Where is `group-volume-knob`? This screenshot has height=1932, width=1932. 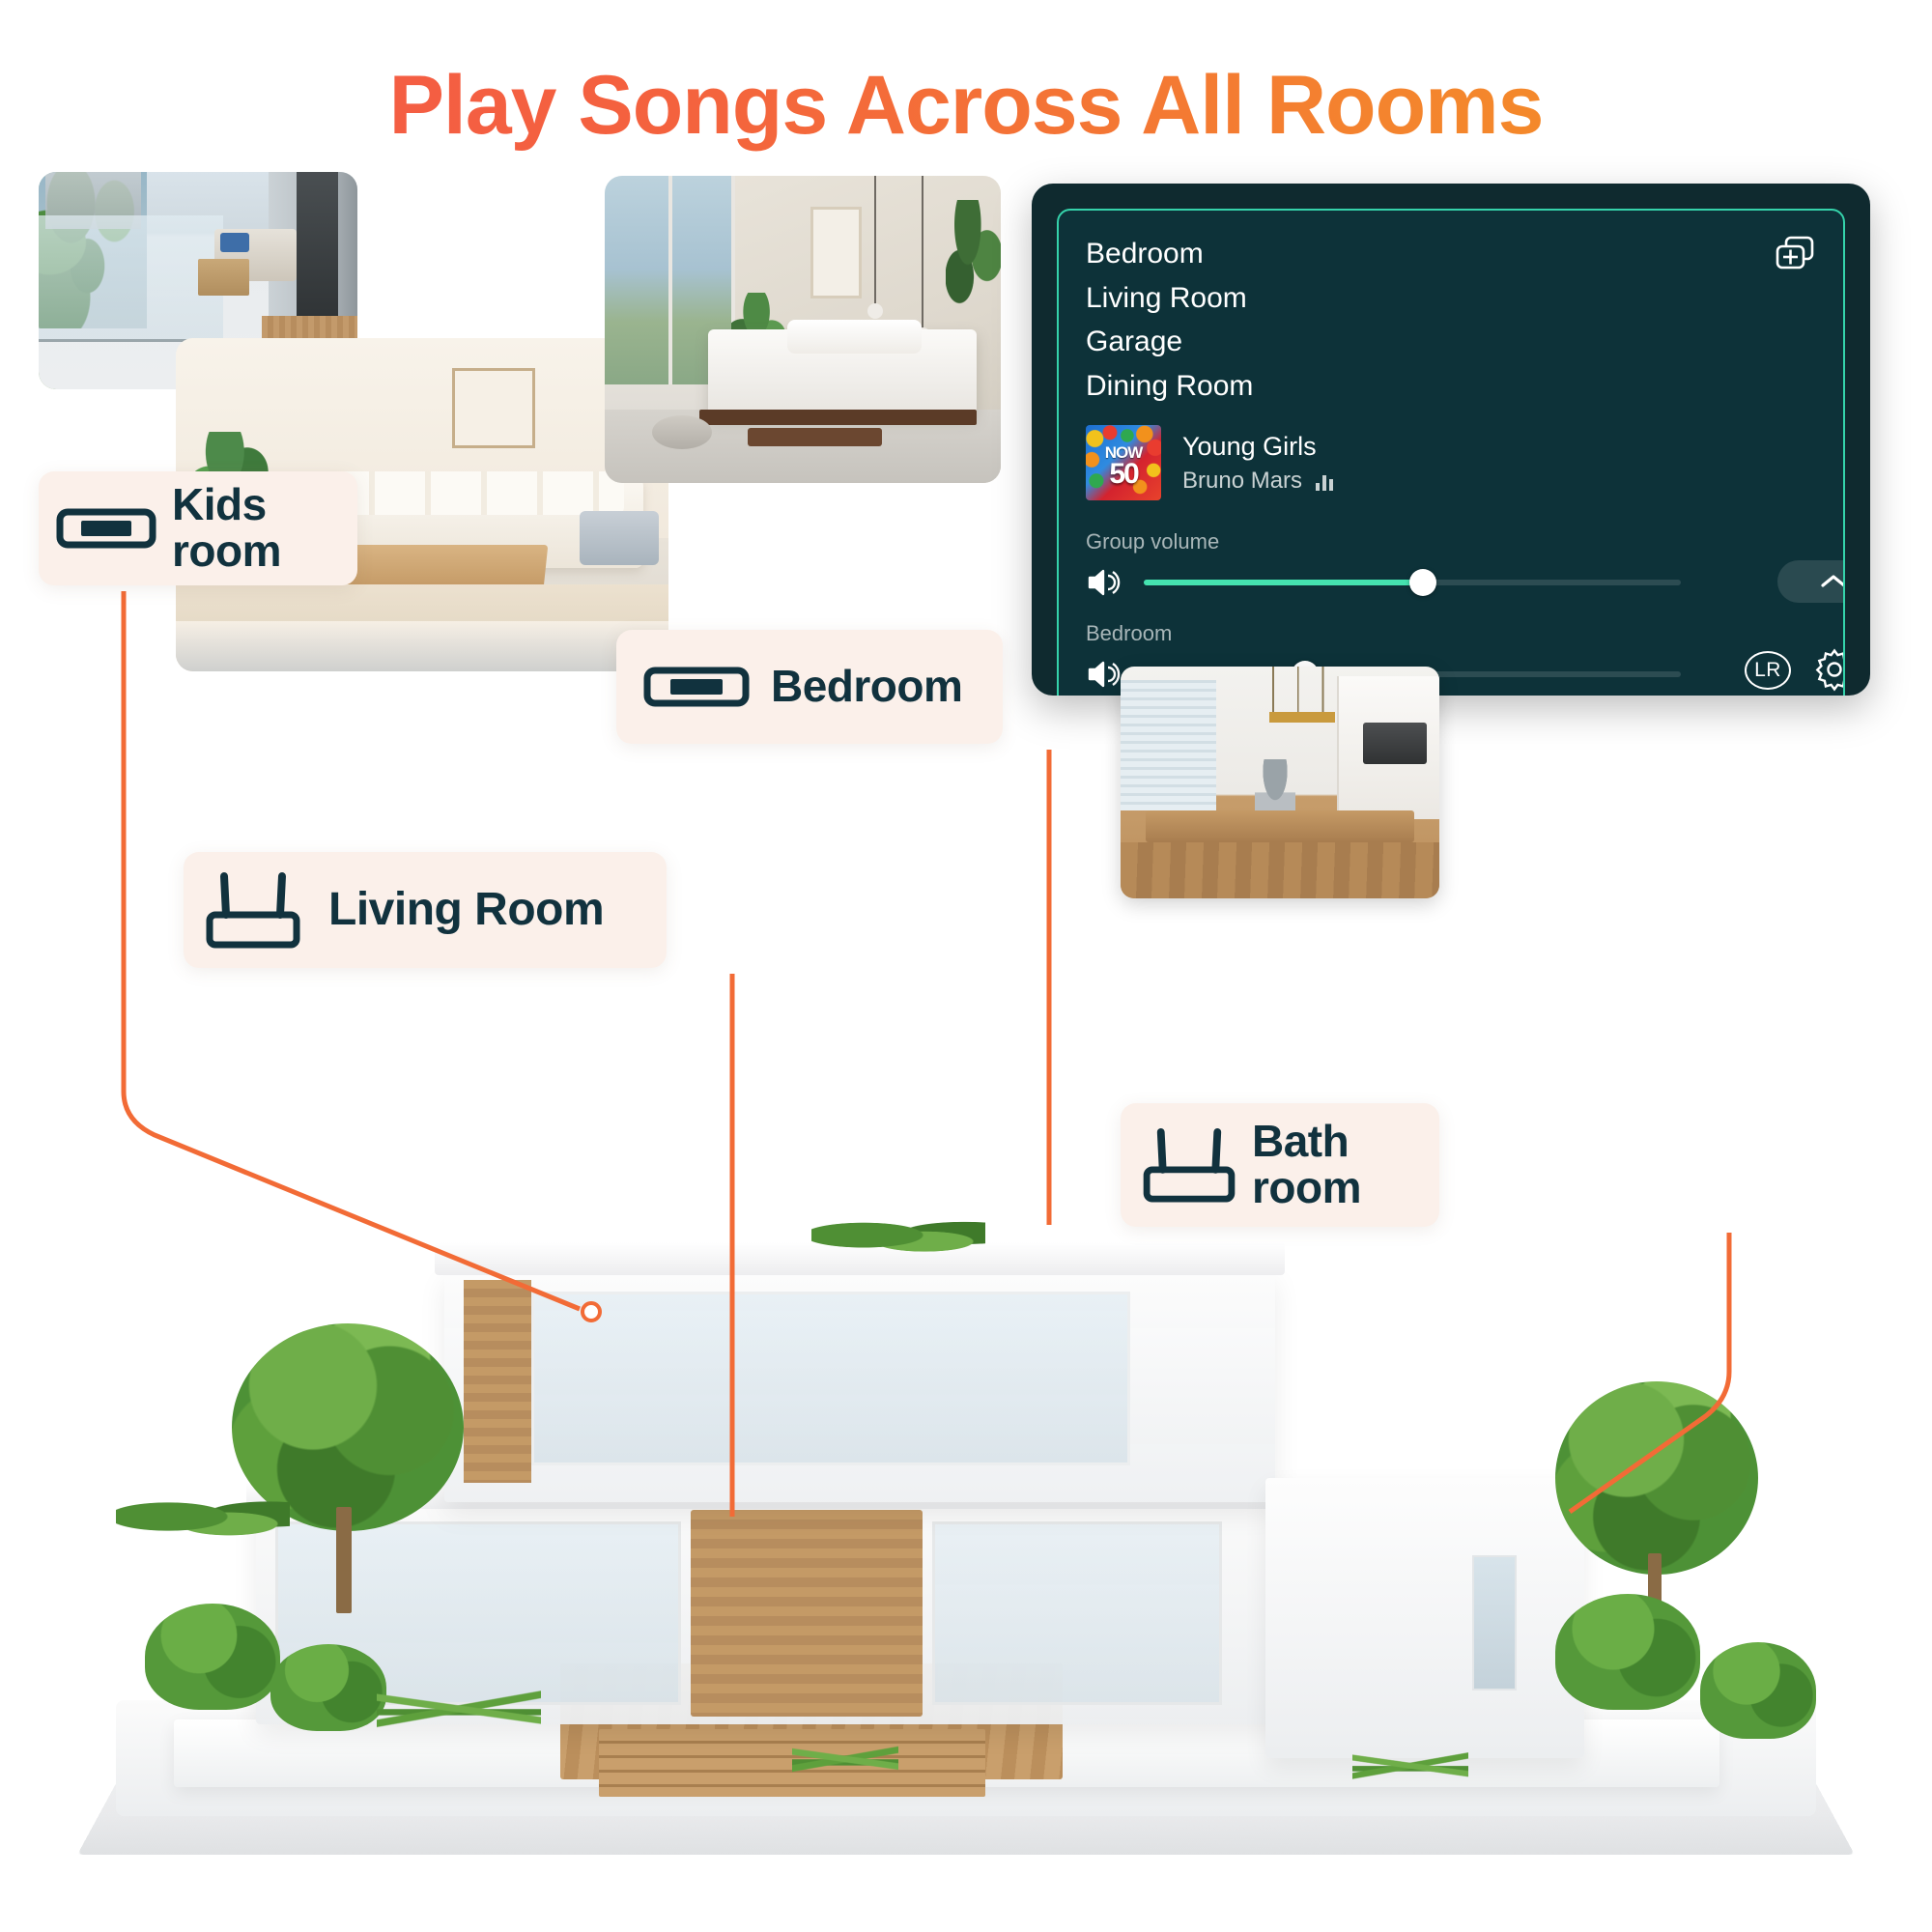
group-volume-knob is located at coordinates (1423, 582).